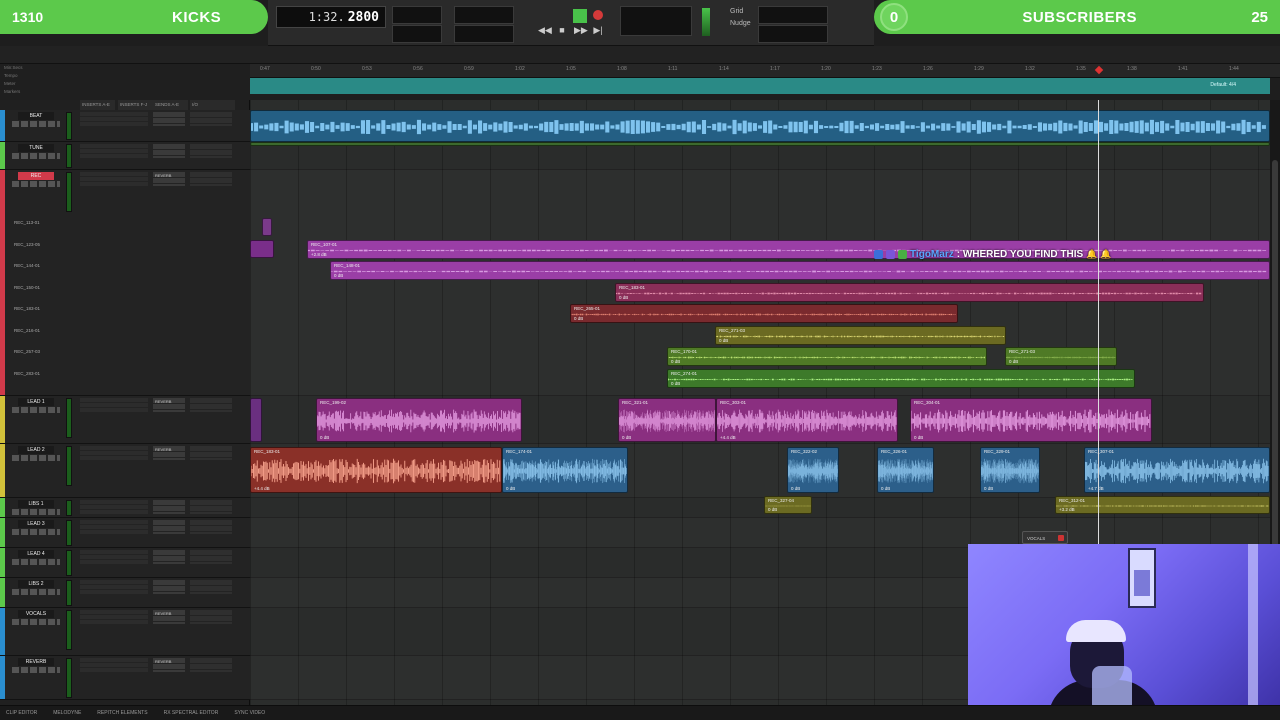 This screenshot has width=1280, height=720. I want to click on audio-clip: REC_148-01 0 dB, so click(800, 270).